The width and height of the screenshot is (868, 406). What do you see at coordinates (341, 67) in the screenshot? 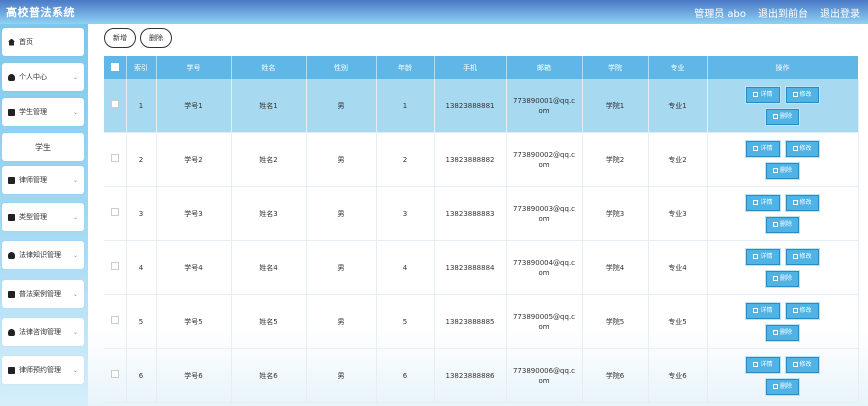
I see `column-header-4: 性别` at bounding box center [341, 67].